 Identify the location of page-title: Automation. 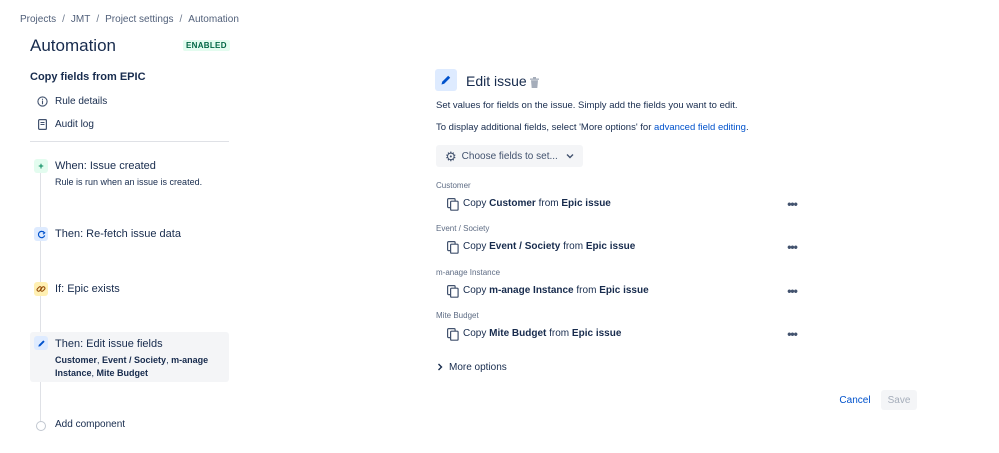
(73, 45).